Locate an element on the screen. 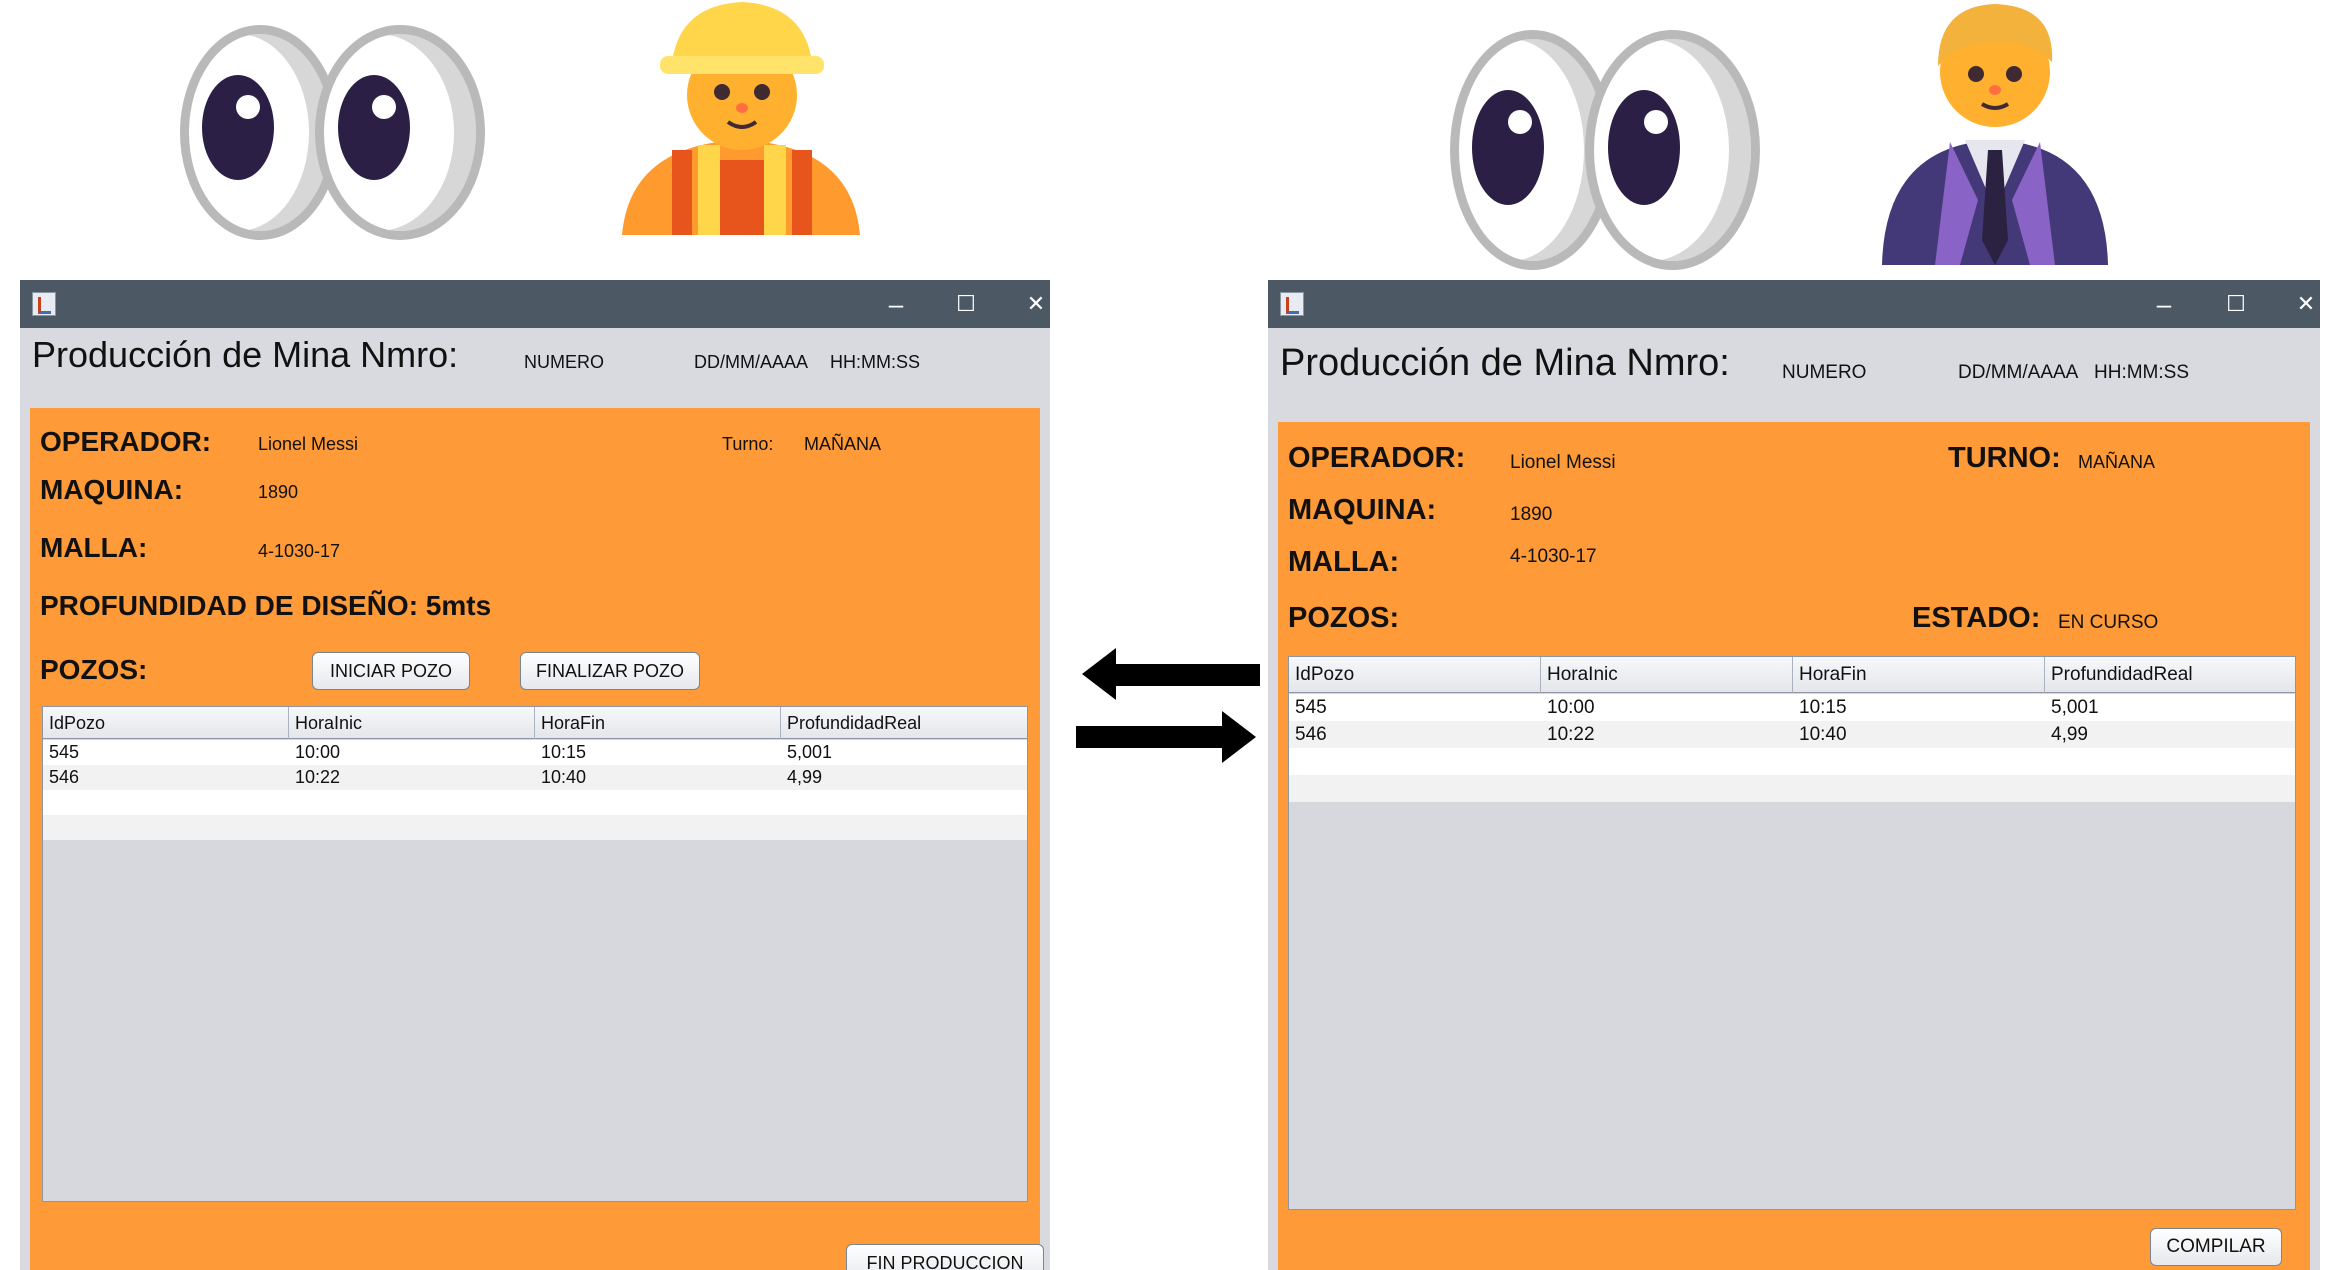 Image resolution: width=2339 pixels, height=1270 pixels. compilar-button: COMPILAR is located at coordinates (2216, 1247).